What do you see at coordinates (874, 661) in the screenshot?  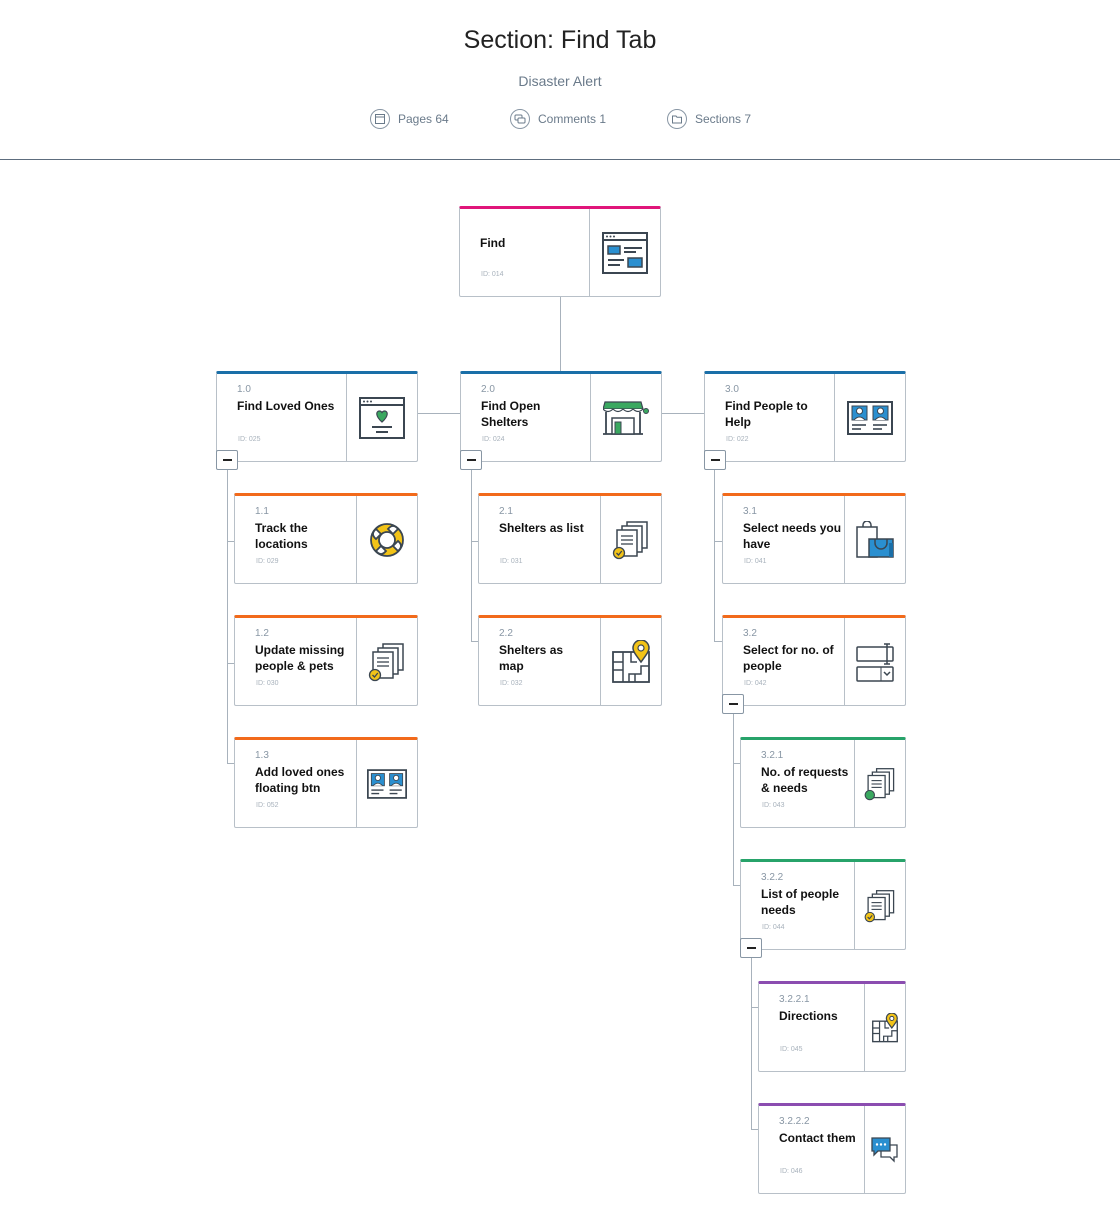 I see `input-select-icon` at bounding box center [874, 661].